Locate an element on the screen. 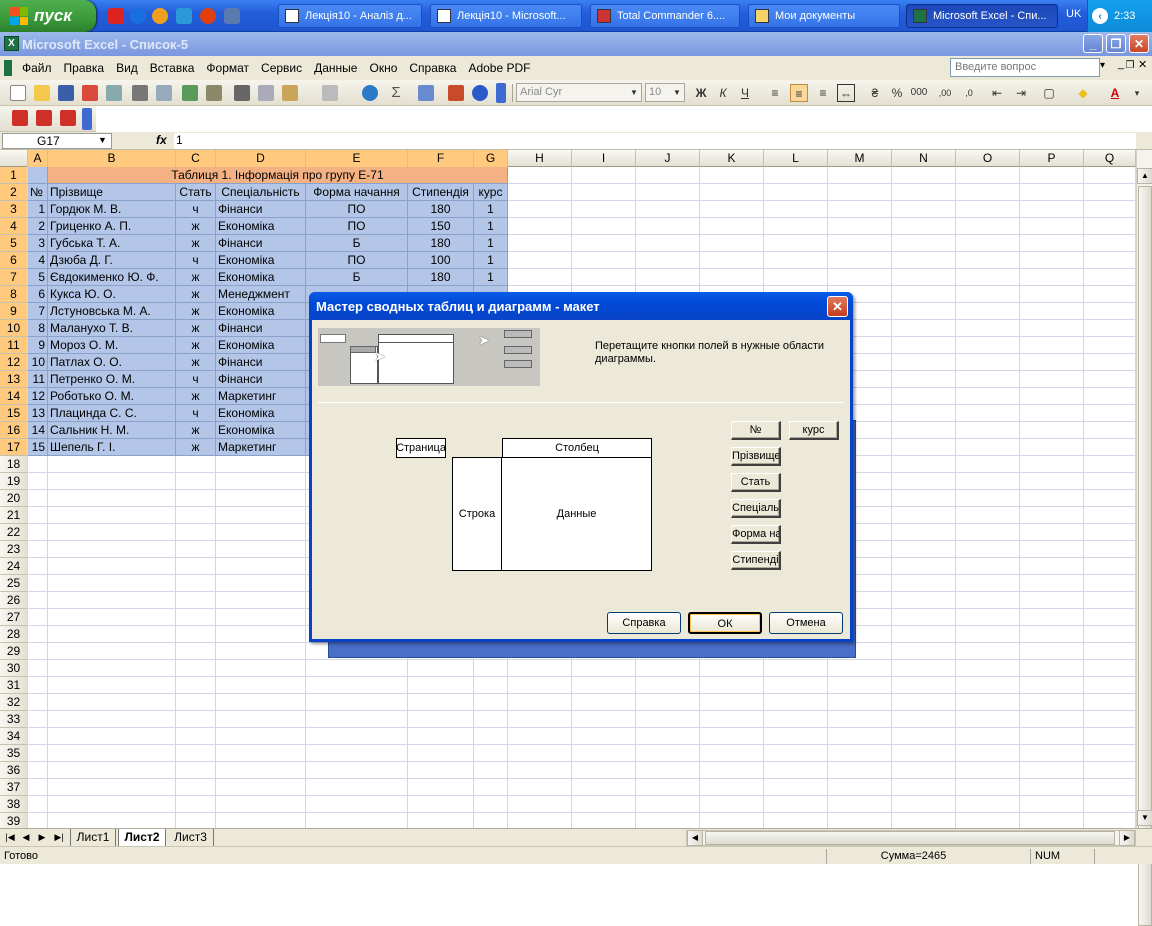 The image size is (1152, 926). row-header-7: 7 is located at coordinates (14, 277).